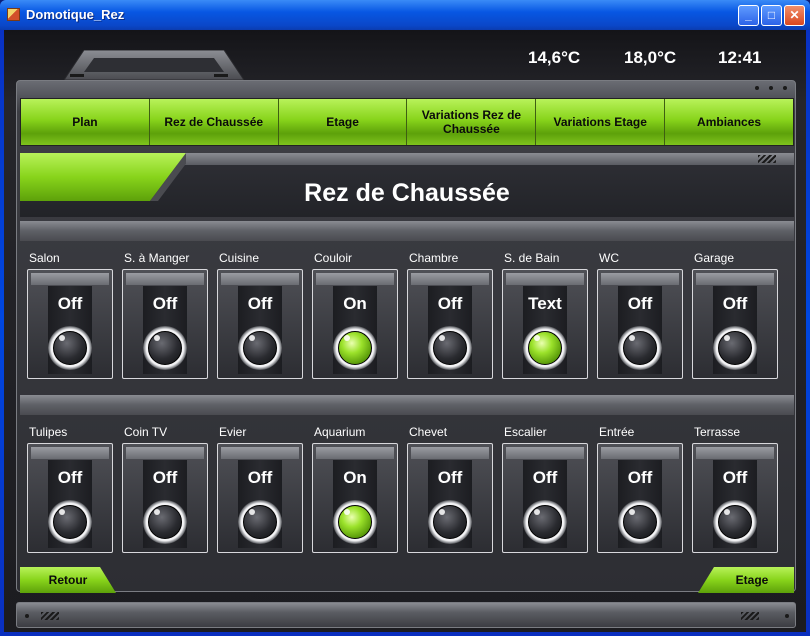  I want to click on light-tulipes: Tulipes Off, so click(70, 495).